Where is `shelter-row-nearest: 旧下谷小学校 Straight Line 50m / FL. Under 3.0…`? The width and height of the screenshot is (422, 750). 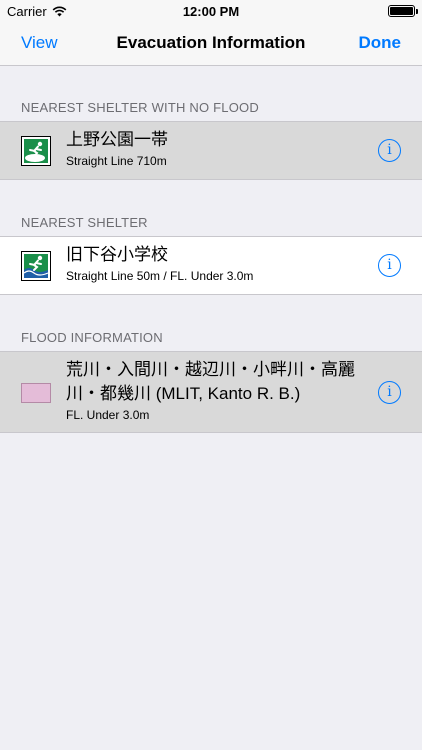 shelter-row-nearest: 旧下谷小学校 Straight Line 50m / FL. Under 3.0… is located at coordinates (211, 265).